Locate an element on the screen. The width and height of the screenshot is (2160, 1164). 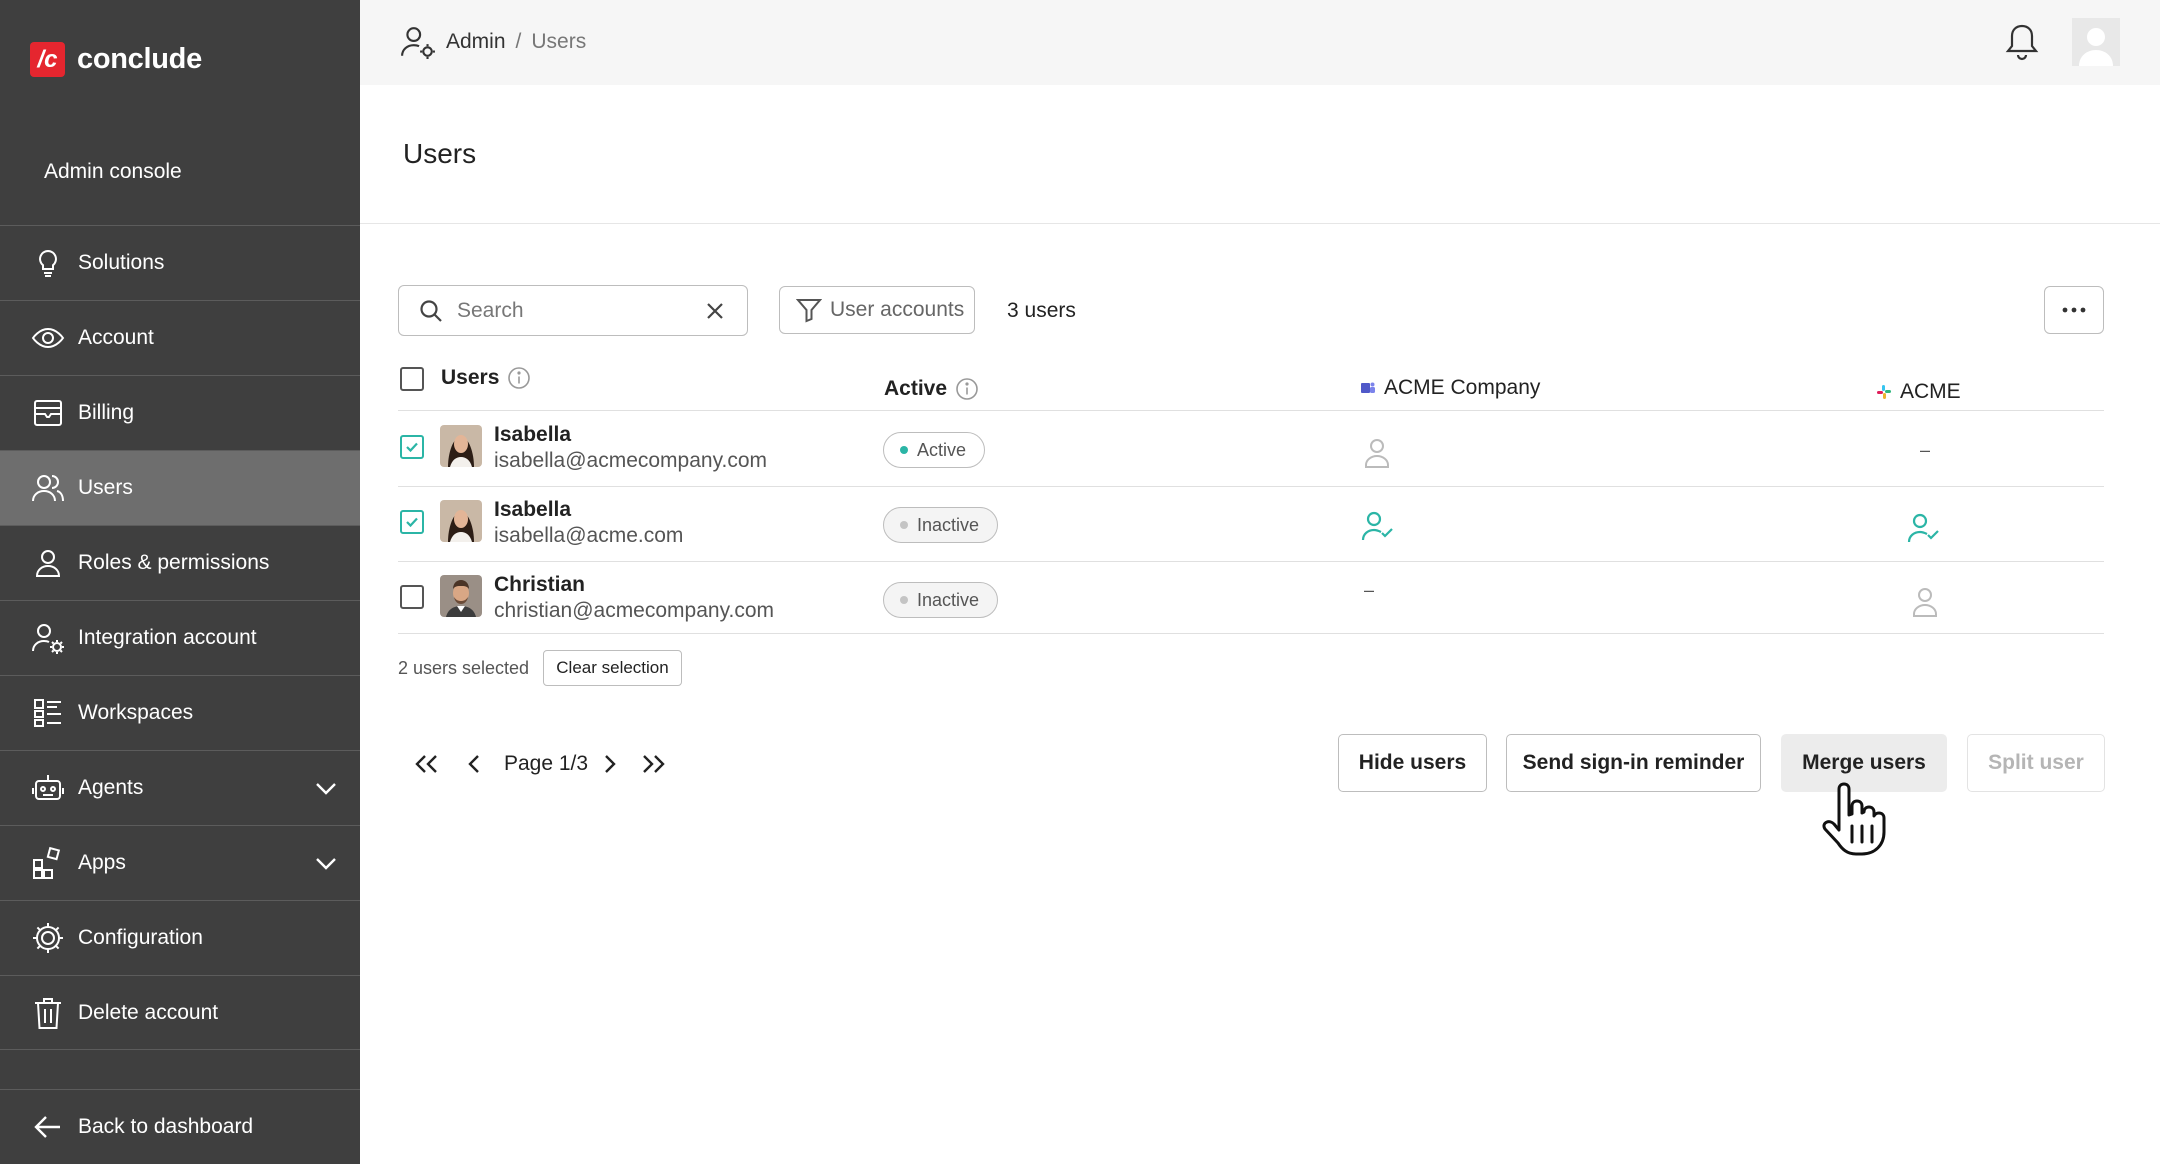
row-divider is located at coordinates (1251, 561).